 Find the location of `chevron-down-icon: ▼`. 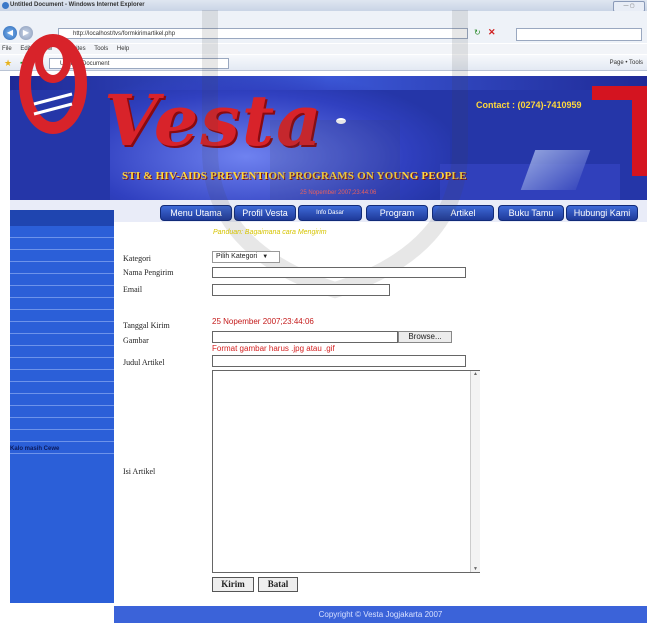

chevron-down-icon: ▼ is located at coordinates (265, 257).